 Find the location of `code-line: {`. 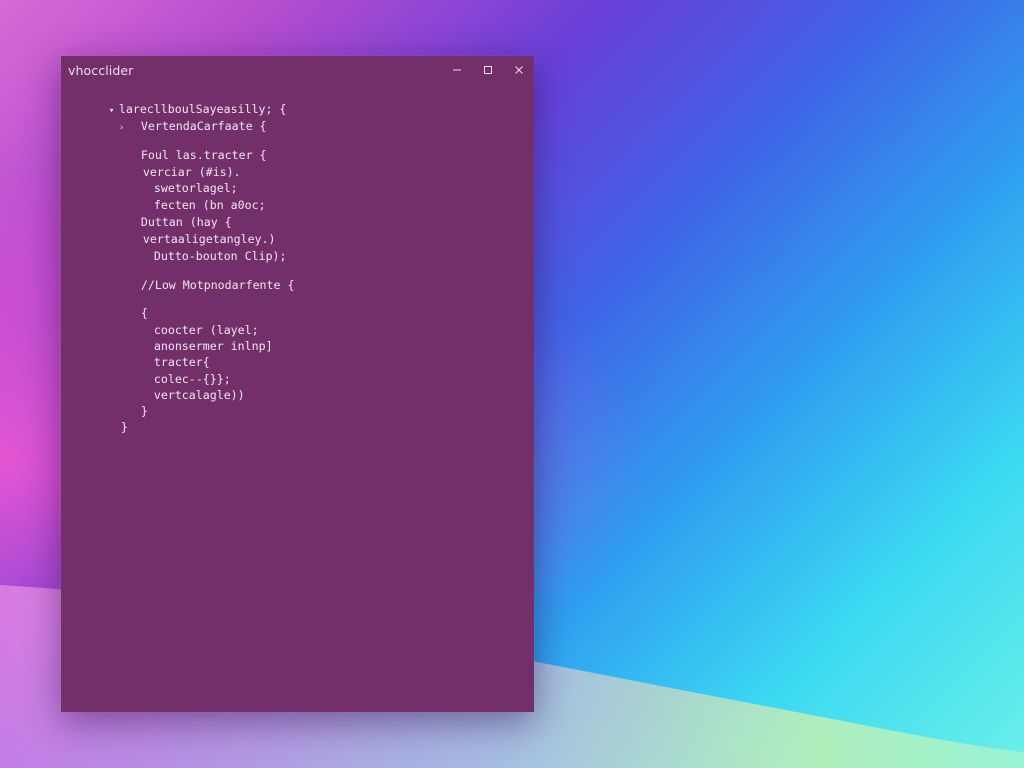

code-line: { is located at coordinates (123, 306).